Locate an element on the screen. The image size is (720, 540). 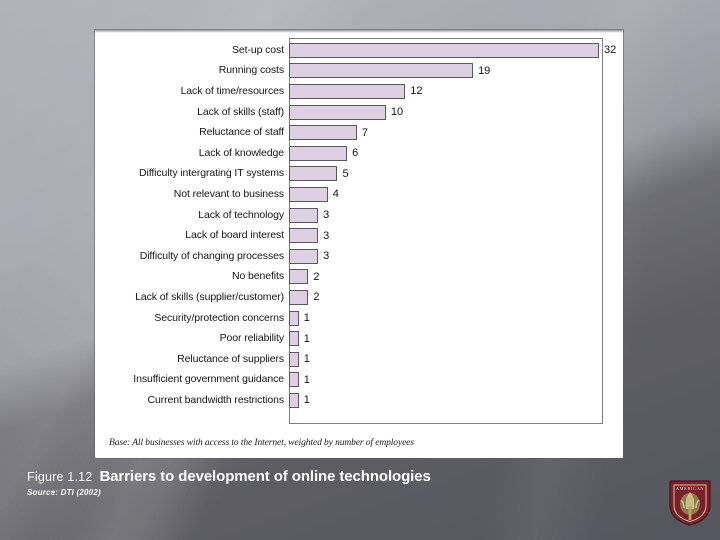
bar-row: Current bandwidth restrictions 1 is located at coordinates (359, 400).